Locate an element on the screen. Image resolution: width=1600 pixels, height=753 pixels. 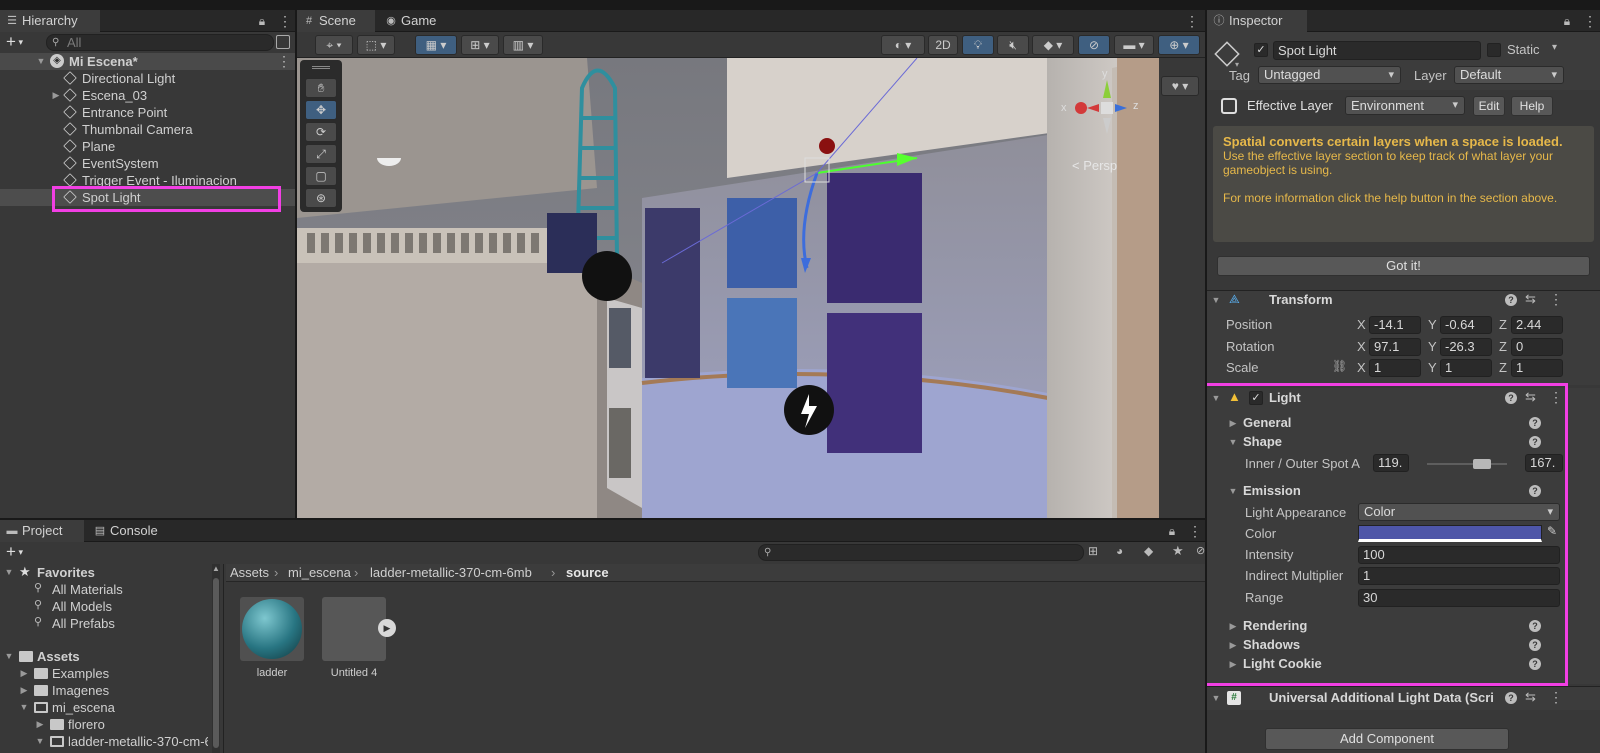
breadcrumb-source: source is located at coordinates (587, 573).